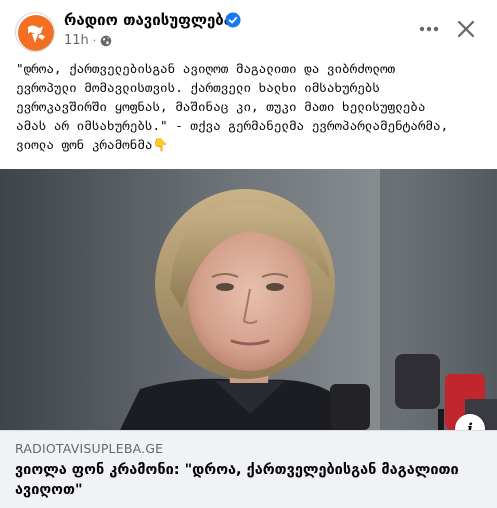 This screenshot has height=508, width=497. I want to click on close-button, so click(466, 29).